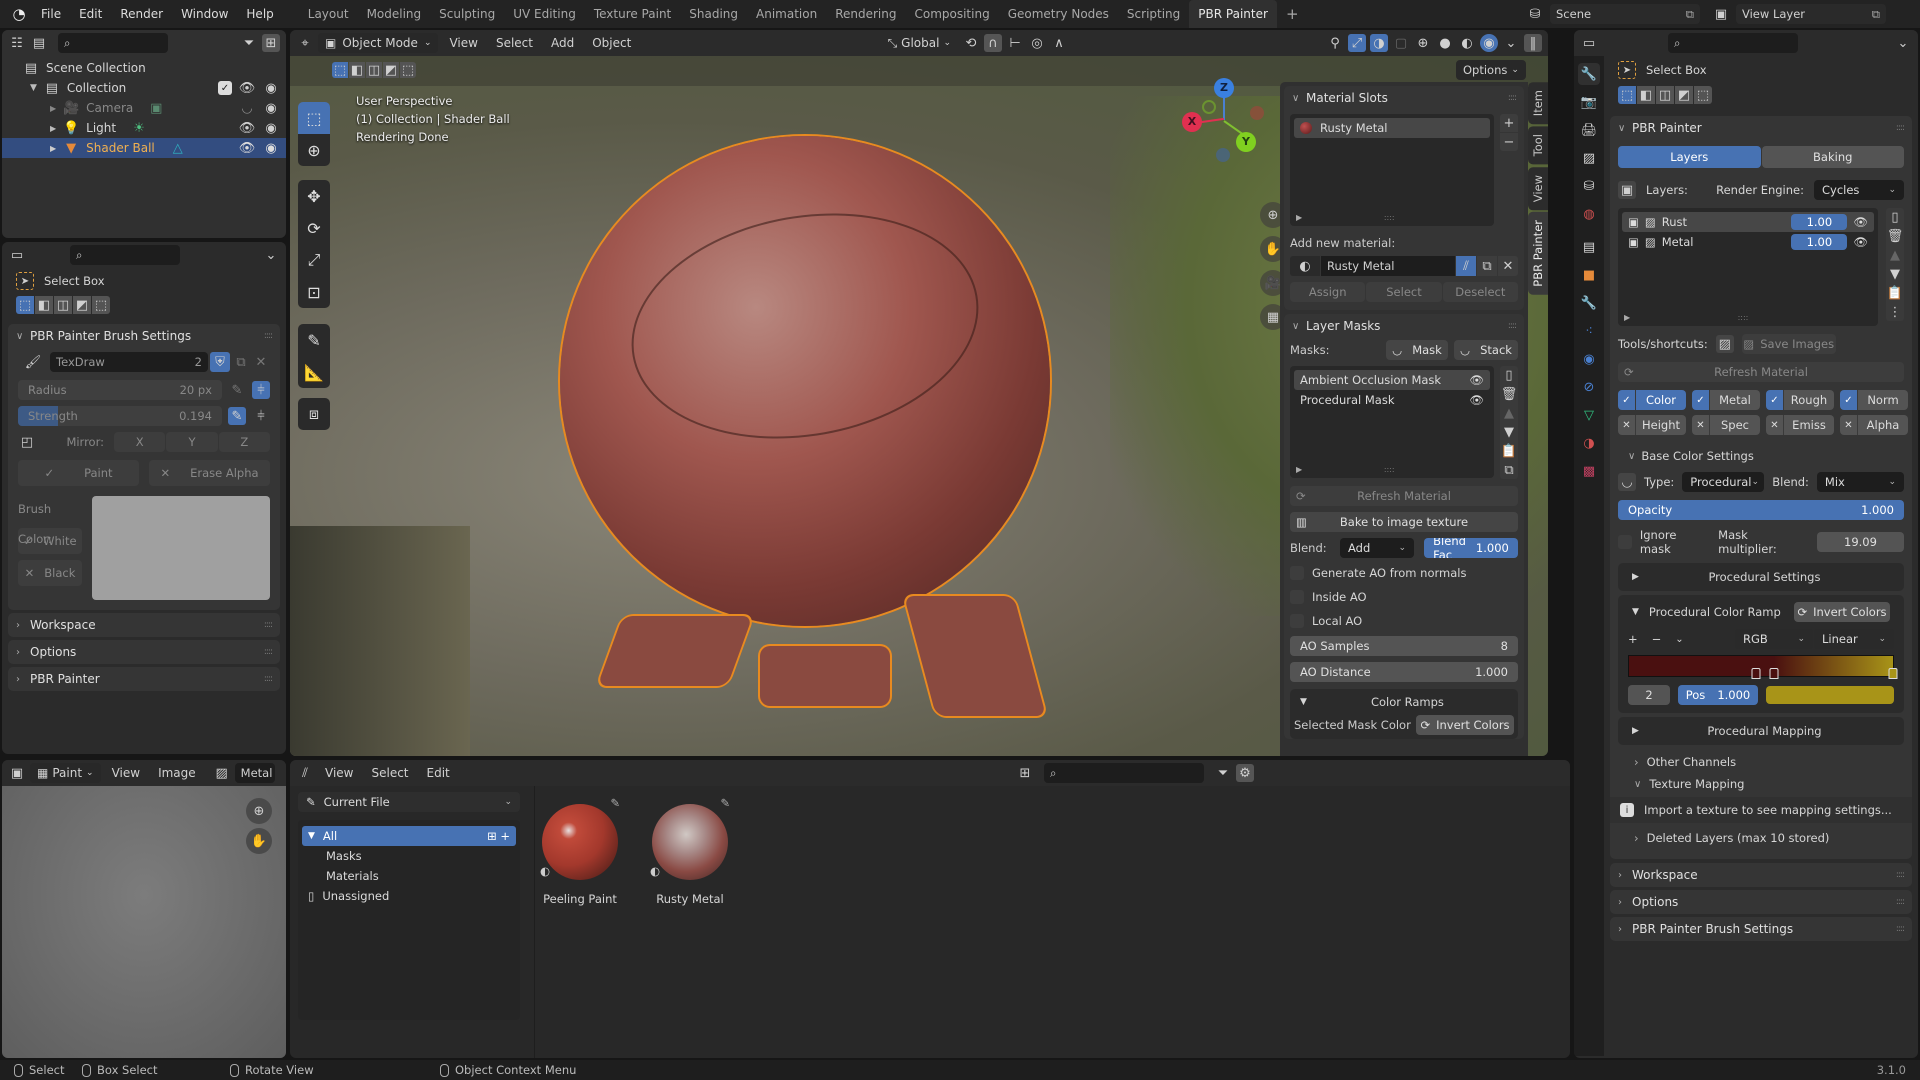 This screenshot has height=1080, width=1920. I want to click on tab-rendering: Rendering, so click(865, 14).